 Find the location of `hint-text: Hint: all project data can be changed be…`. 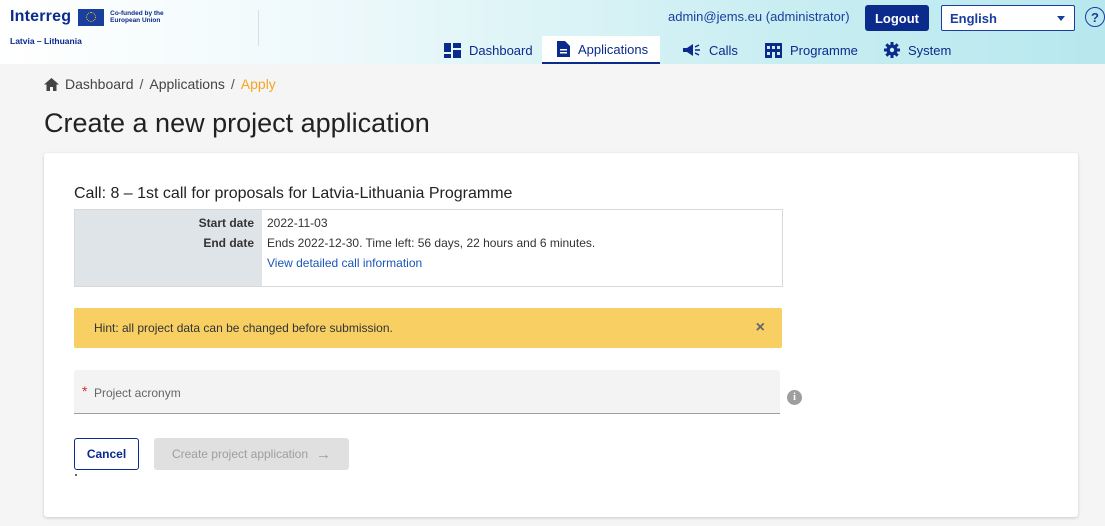

hint-text: Hint: all project data can be changed be… is located at coordinates (243, 328).